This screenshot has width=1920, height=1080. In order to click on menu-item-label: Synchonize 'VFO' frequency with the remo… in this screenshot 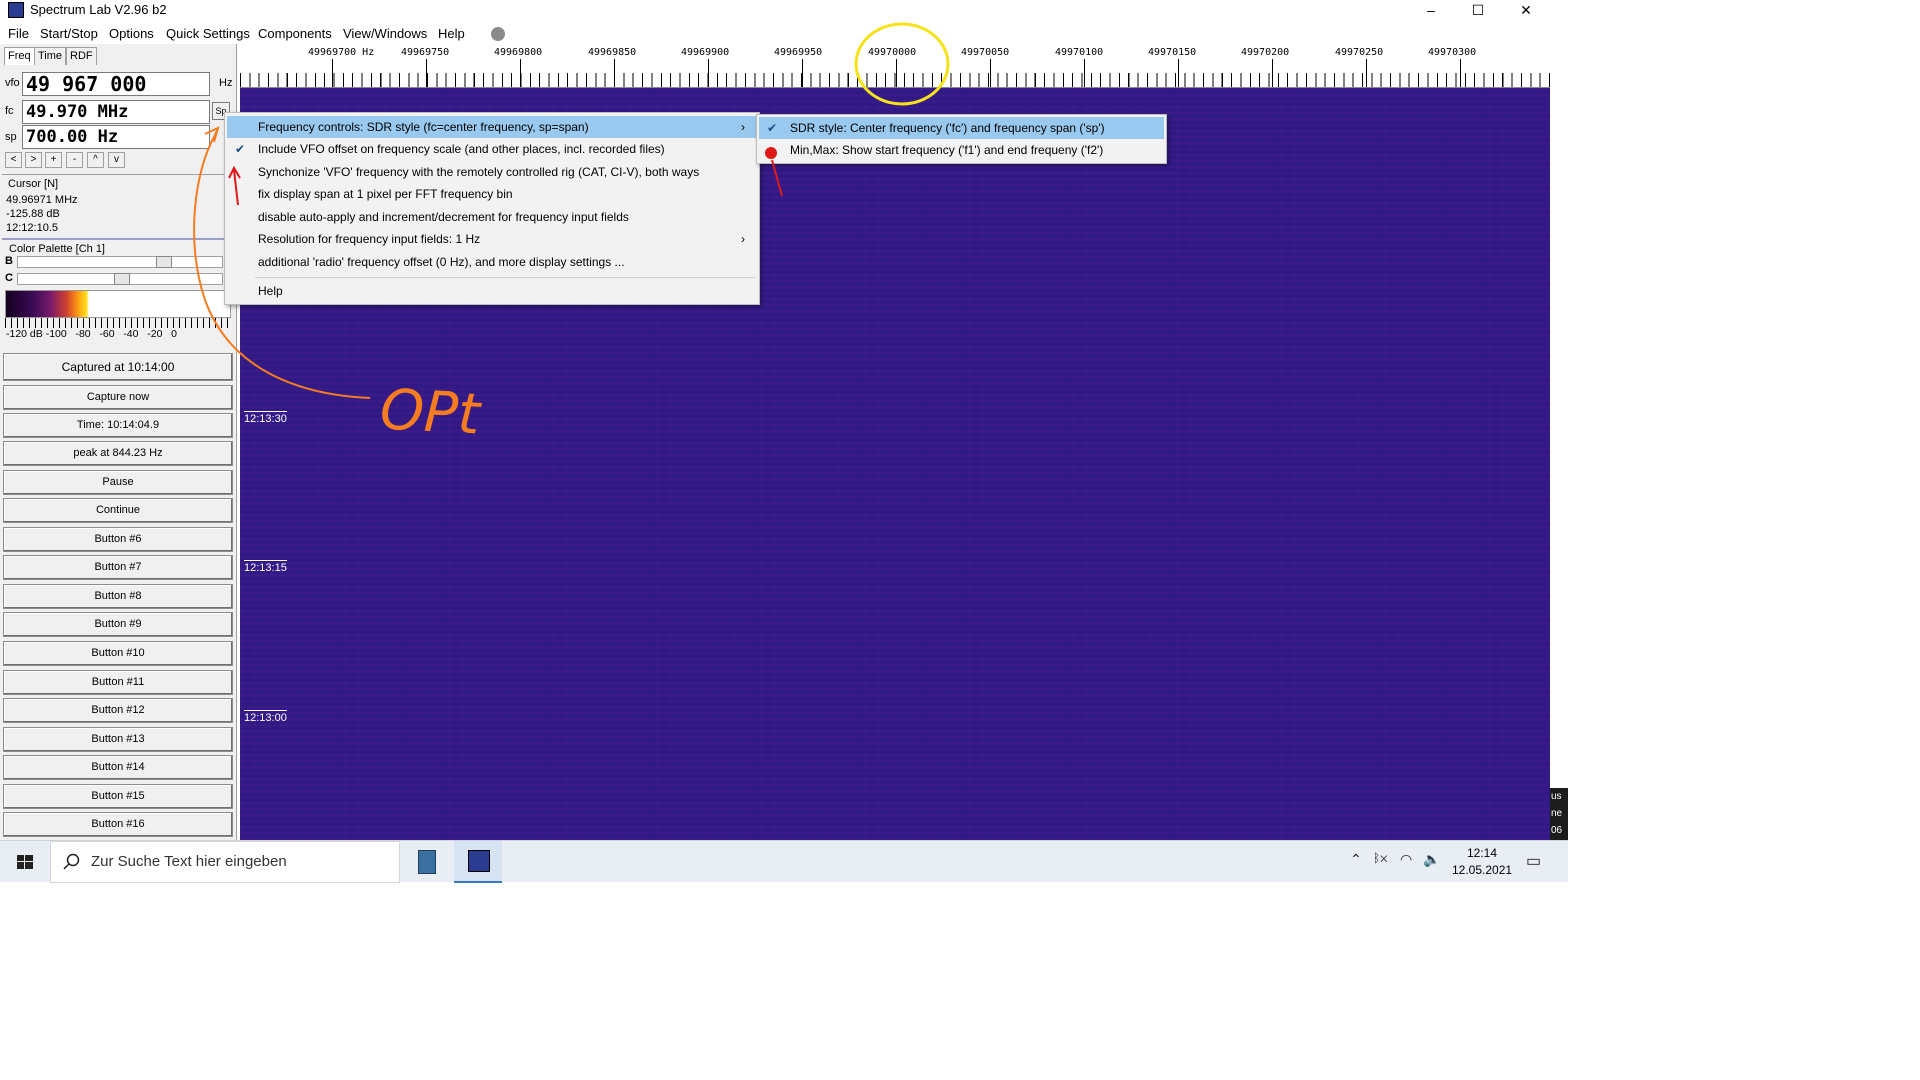, I will do `click(479, 172)`.